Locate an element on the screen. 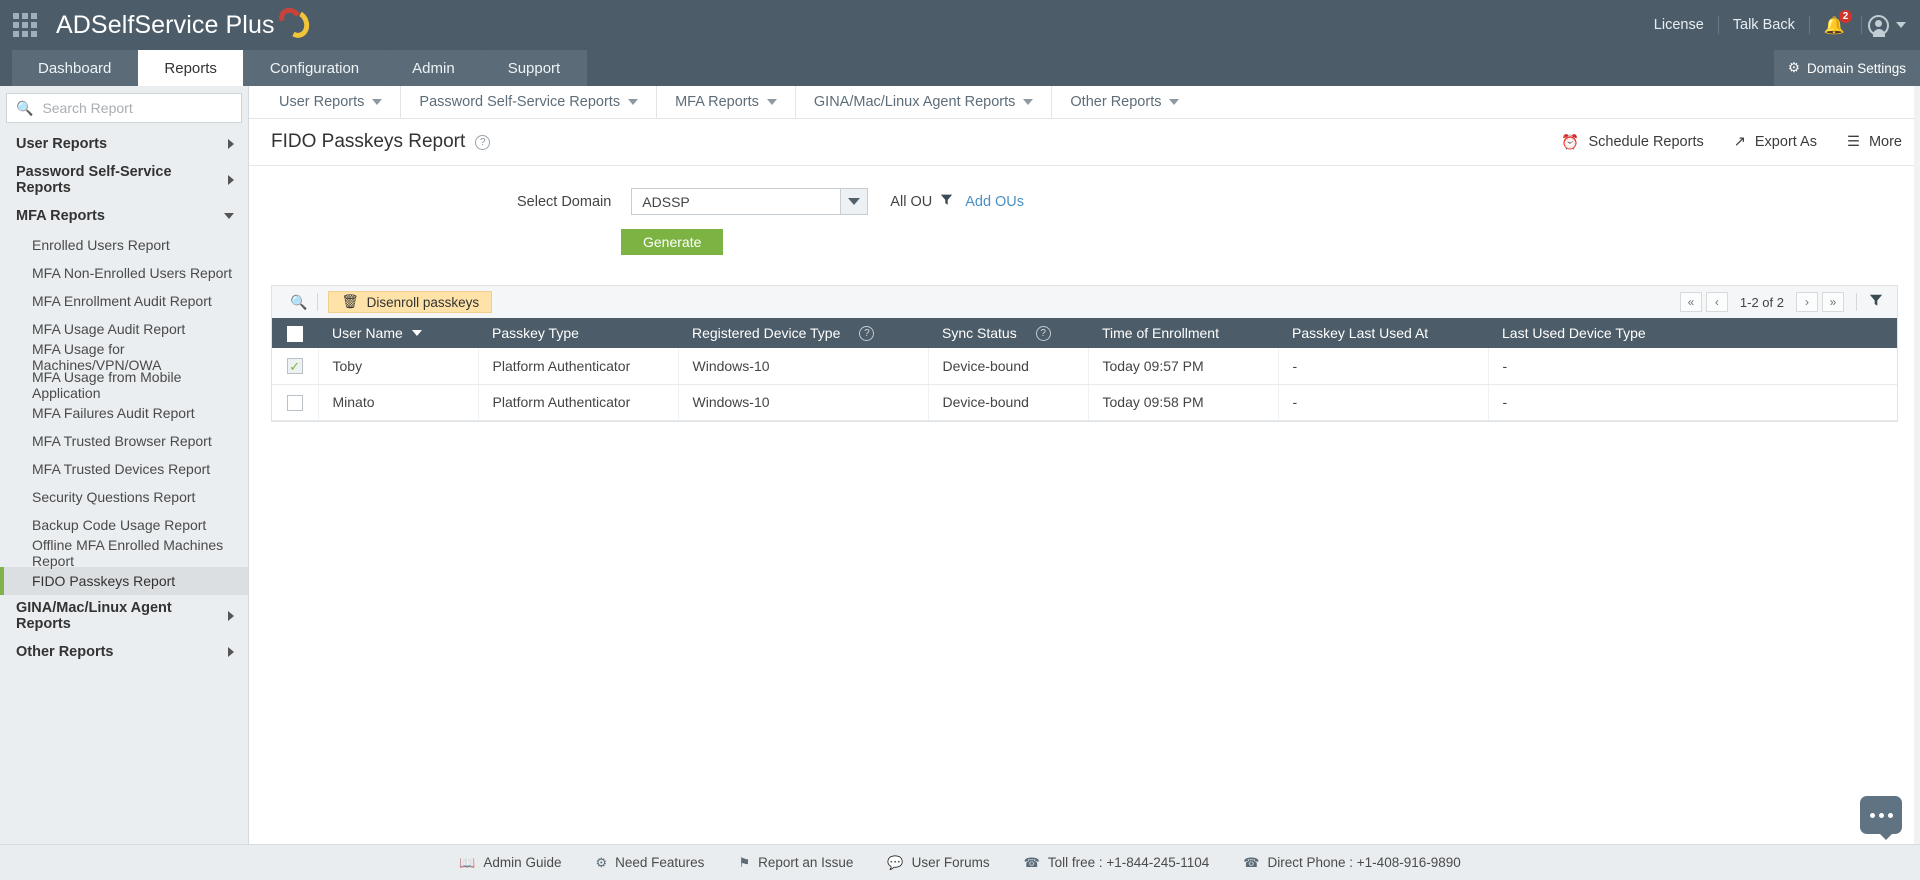 The height and width of the screenshot is (880, 1920). domain-settings-button: ⚙ Domain Settings is located at coordinates (1846, 68).